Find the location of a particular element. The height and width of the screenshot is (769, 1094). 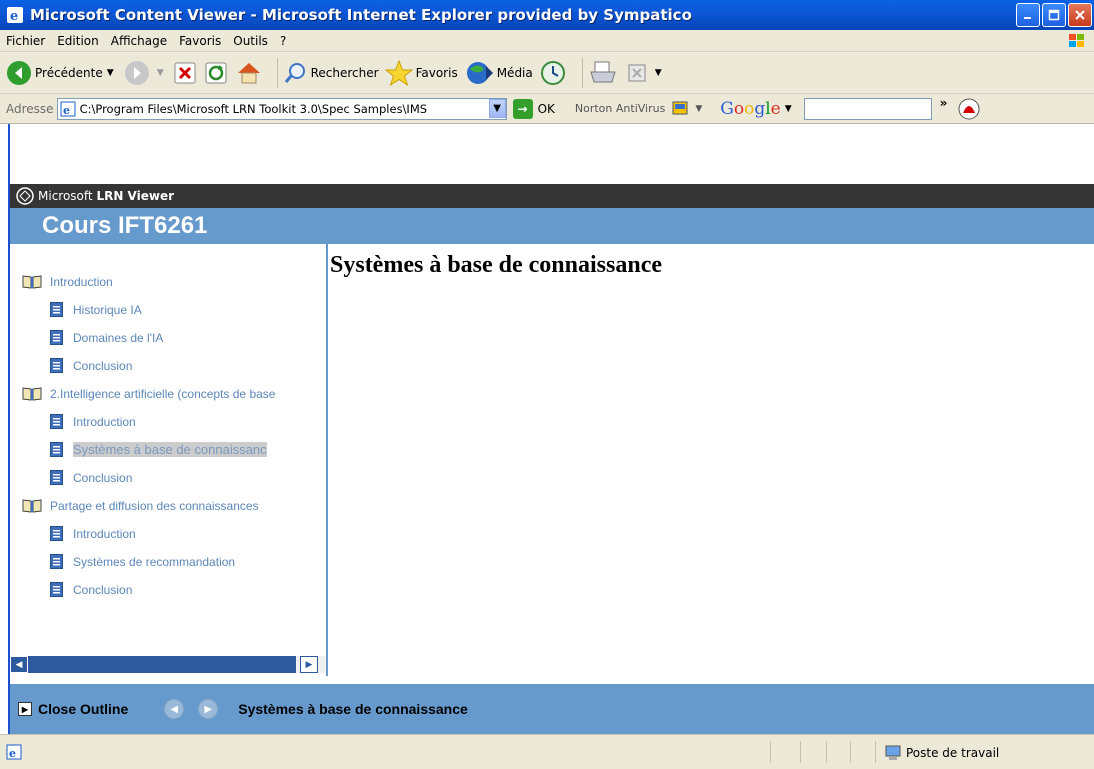

menu-help: ? is located at coordinates (283, 41).